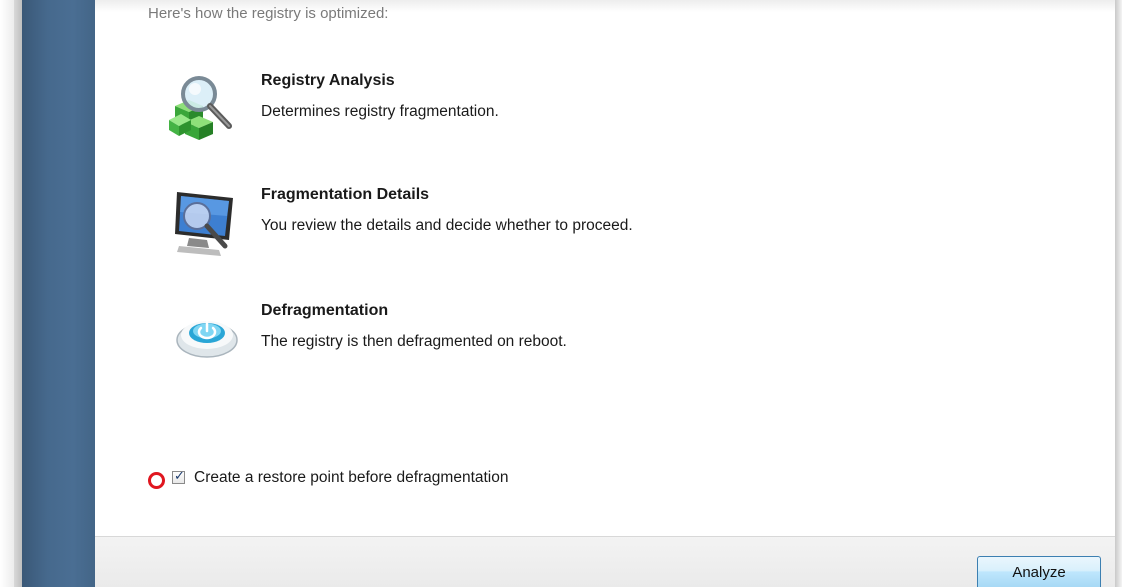  What do you see at coordinates (325, 310) in the screenshot?
I see `step-title: Defragmentation` at bounding box center [325, 310].